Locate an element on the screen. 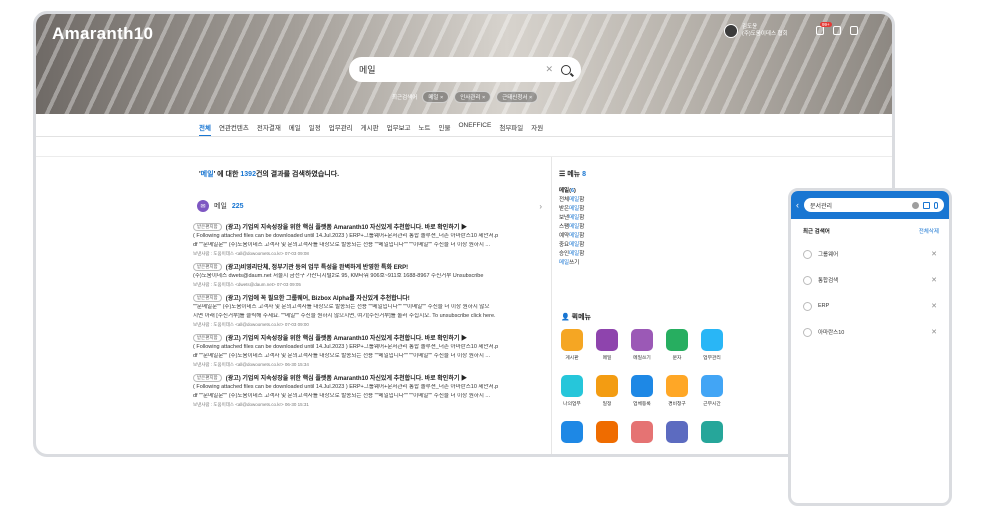 The width and height of the screenshot is (984, 517). app-label: 메일쓰기 is located at coordinates (642, 358).